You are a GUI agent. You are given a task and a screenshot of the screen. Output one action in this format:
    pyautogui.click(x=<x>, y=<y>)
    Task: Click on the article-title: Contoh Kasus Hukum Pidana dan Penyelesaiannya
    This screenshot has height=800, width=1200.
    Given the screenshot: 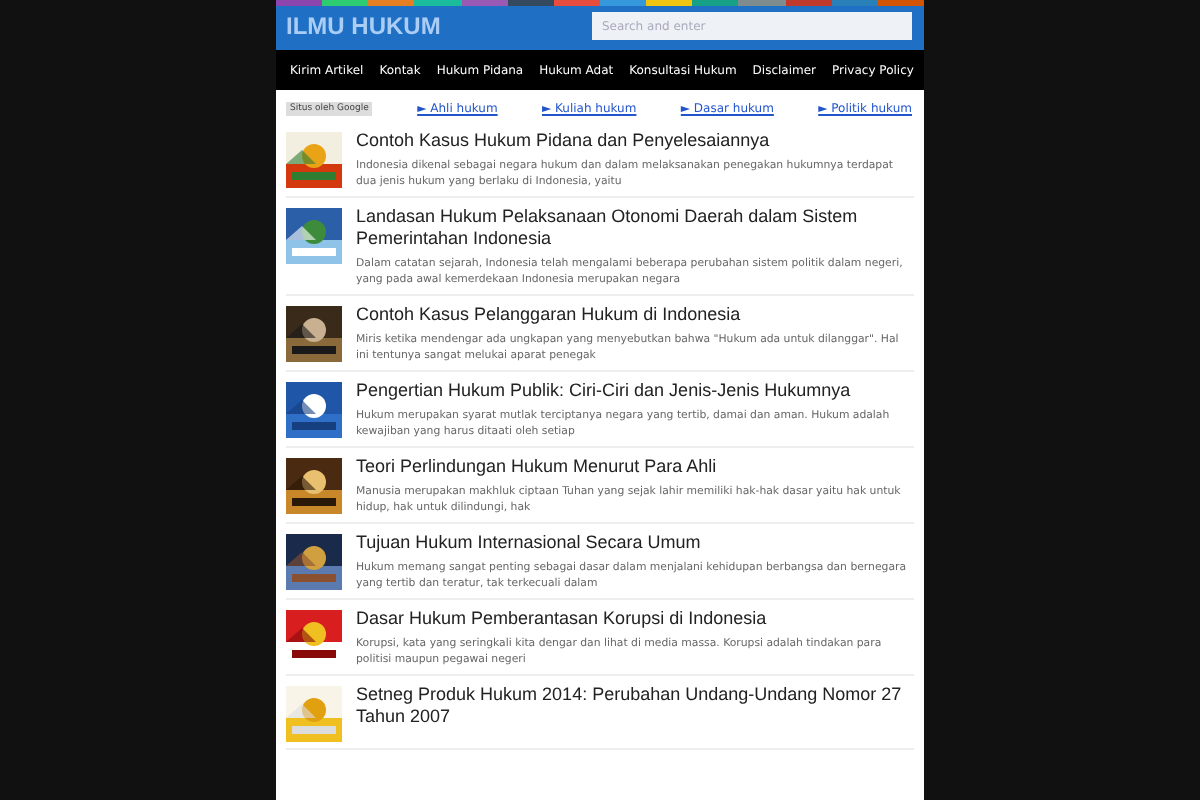 What is the action you would take?
    pyautogui.click(x=635, y=141)
    